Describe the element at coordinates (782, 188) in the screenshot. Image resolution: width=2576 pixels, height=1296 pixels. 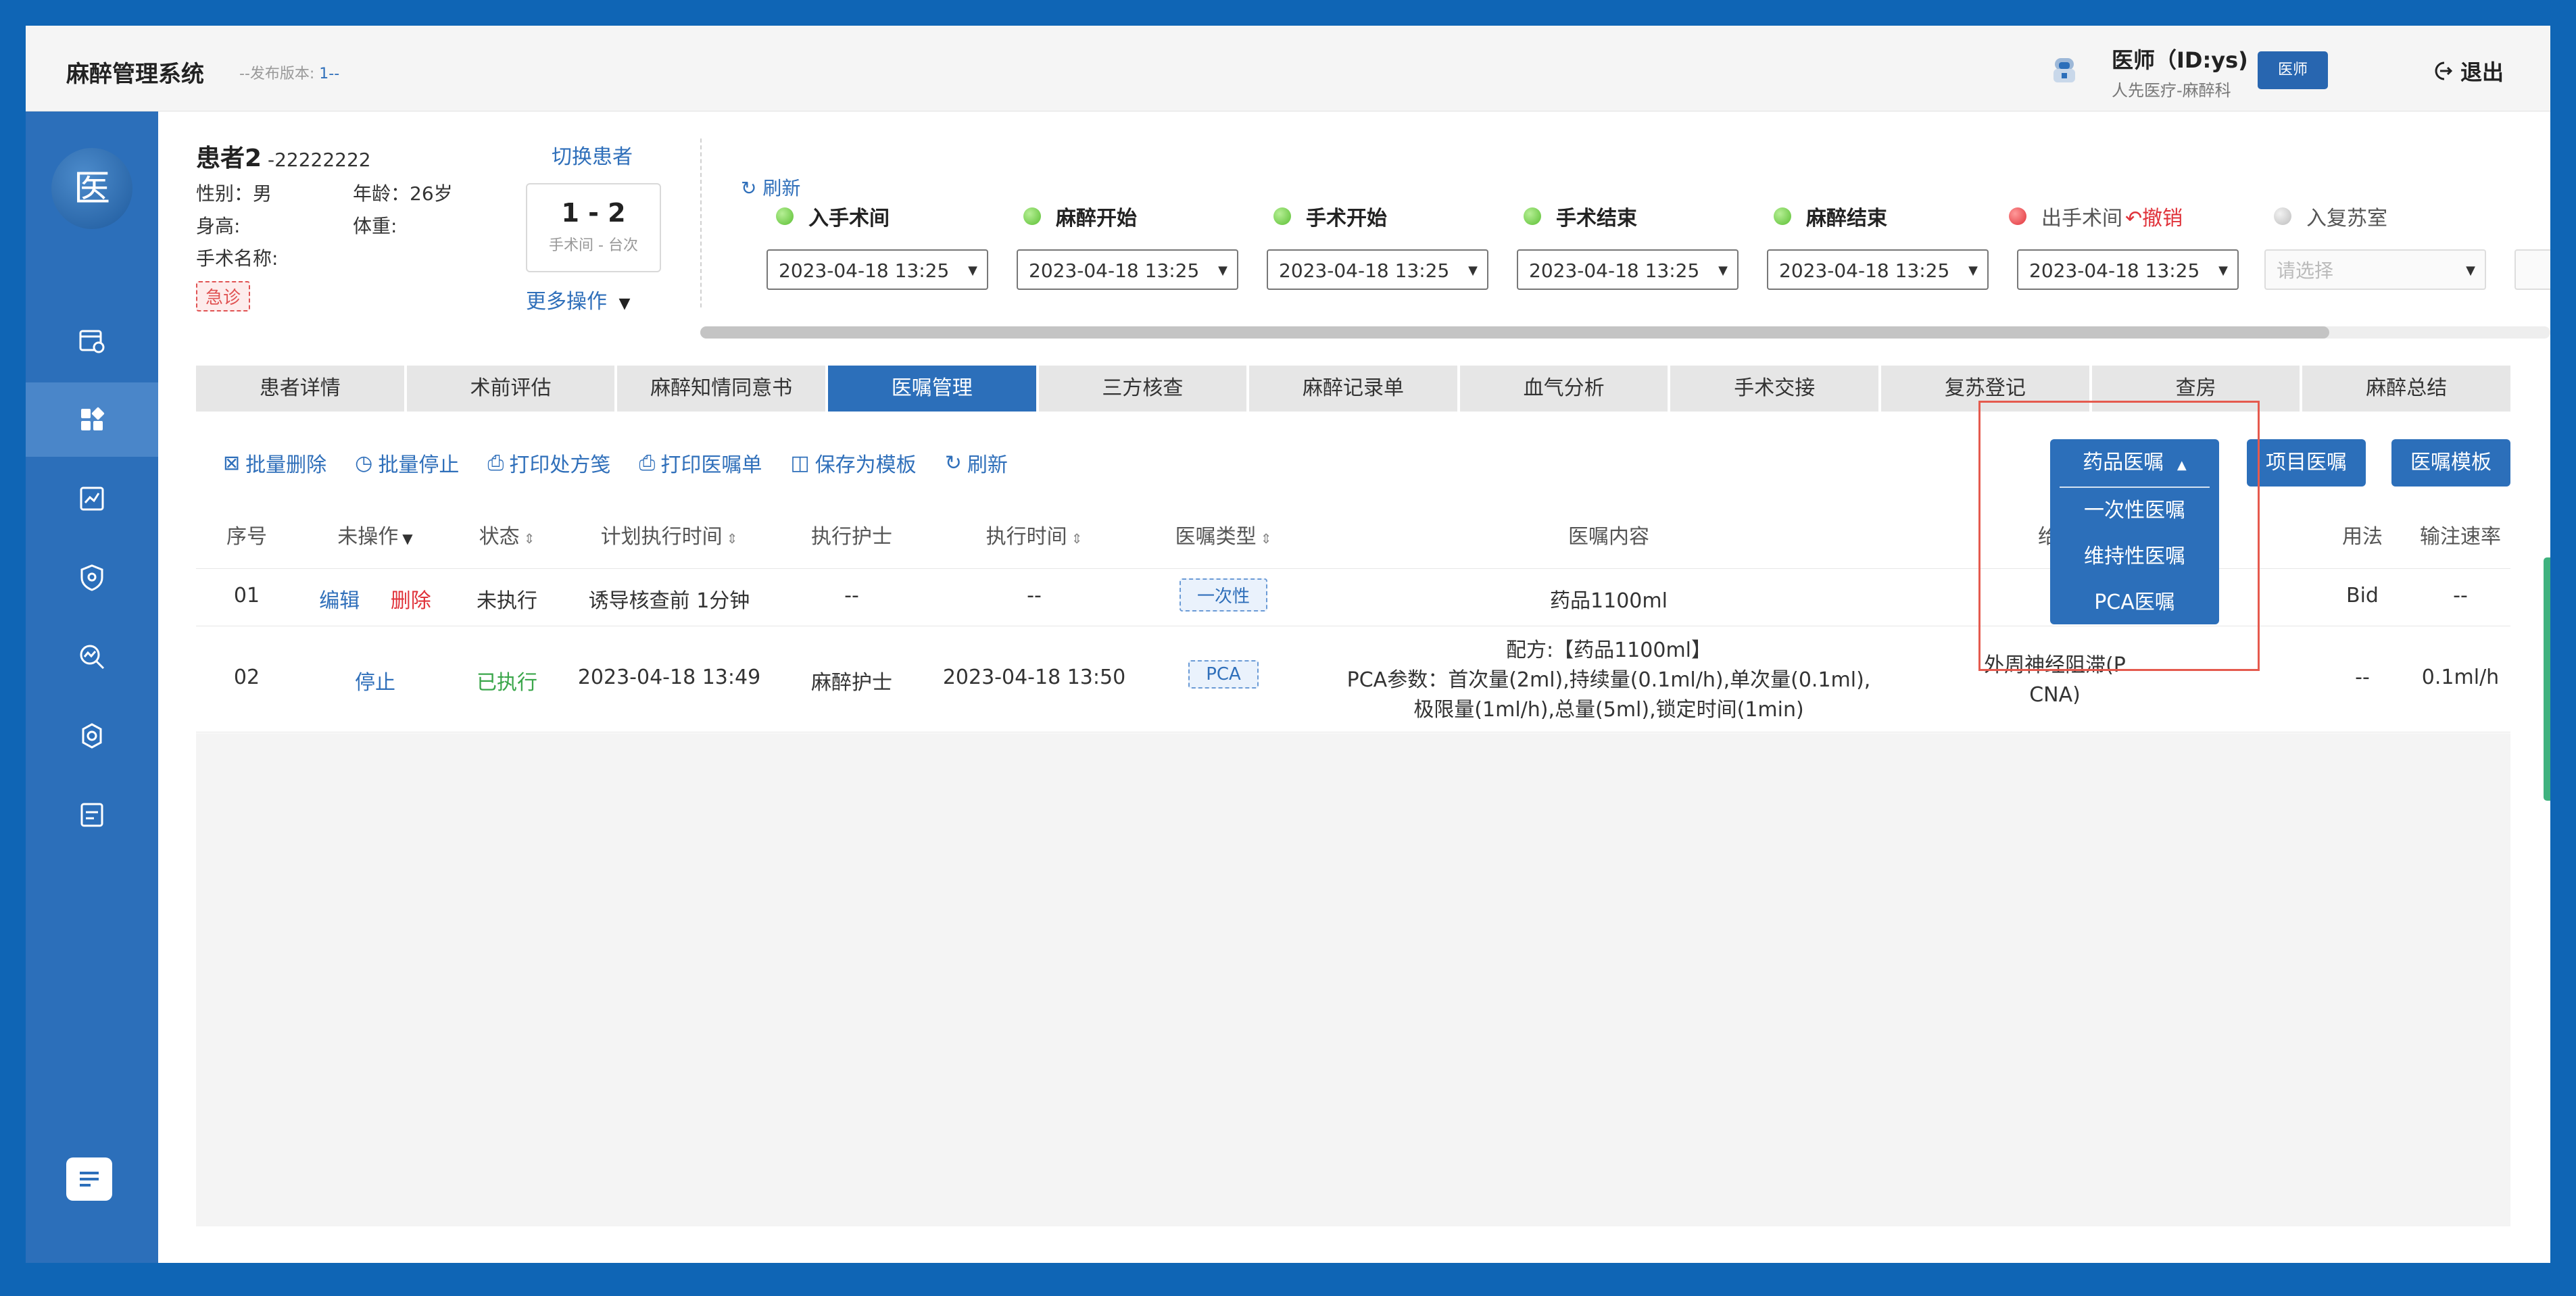
I see `timeline-refresh-label: 刷新` at that location.